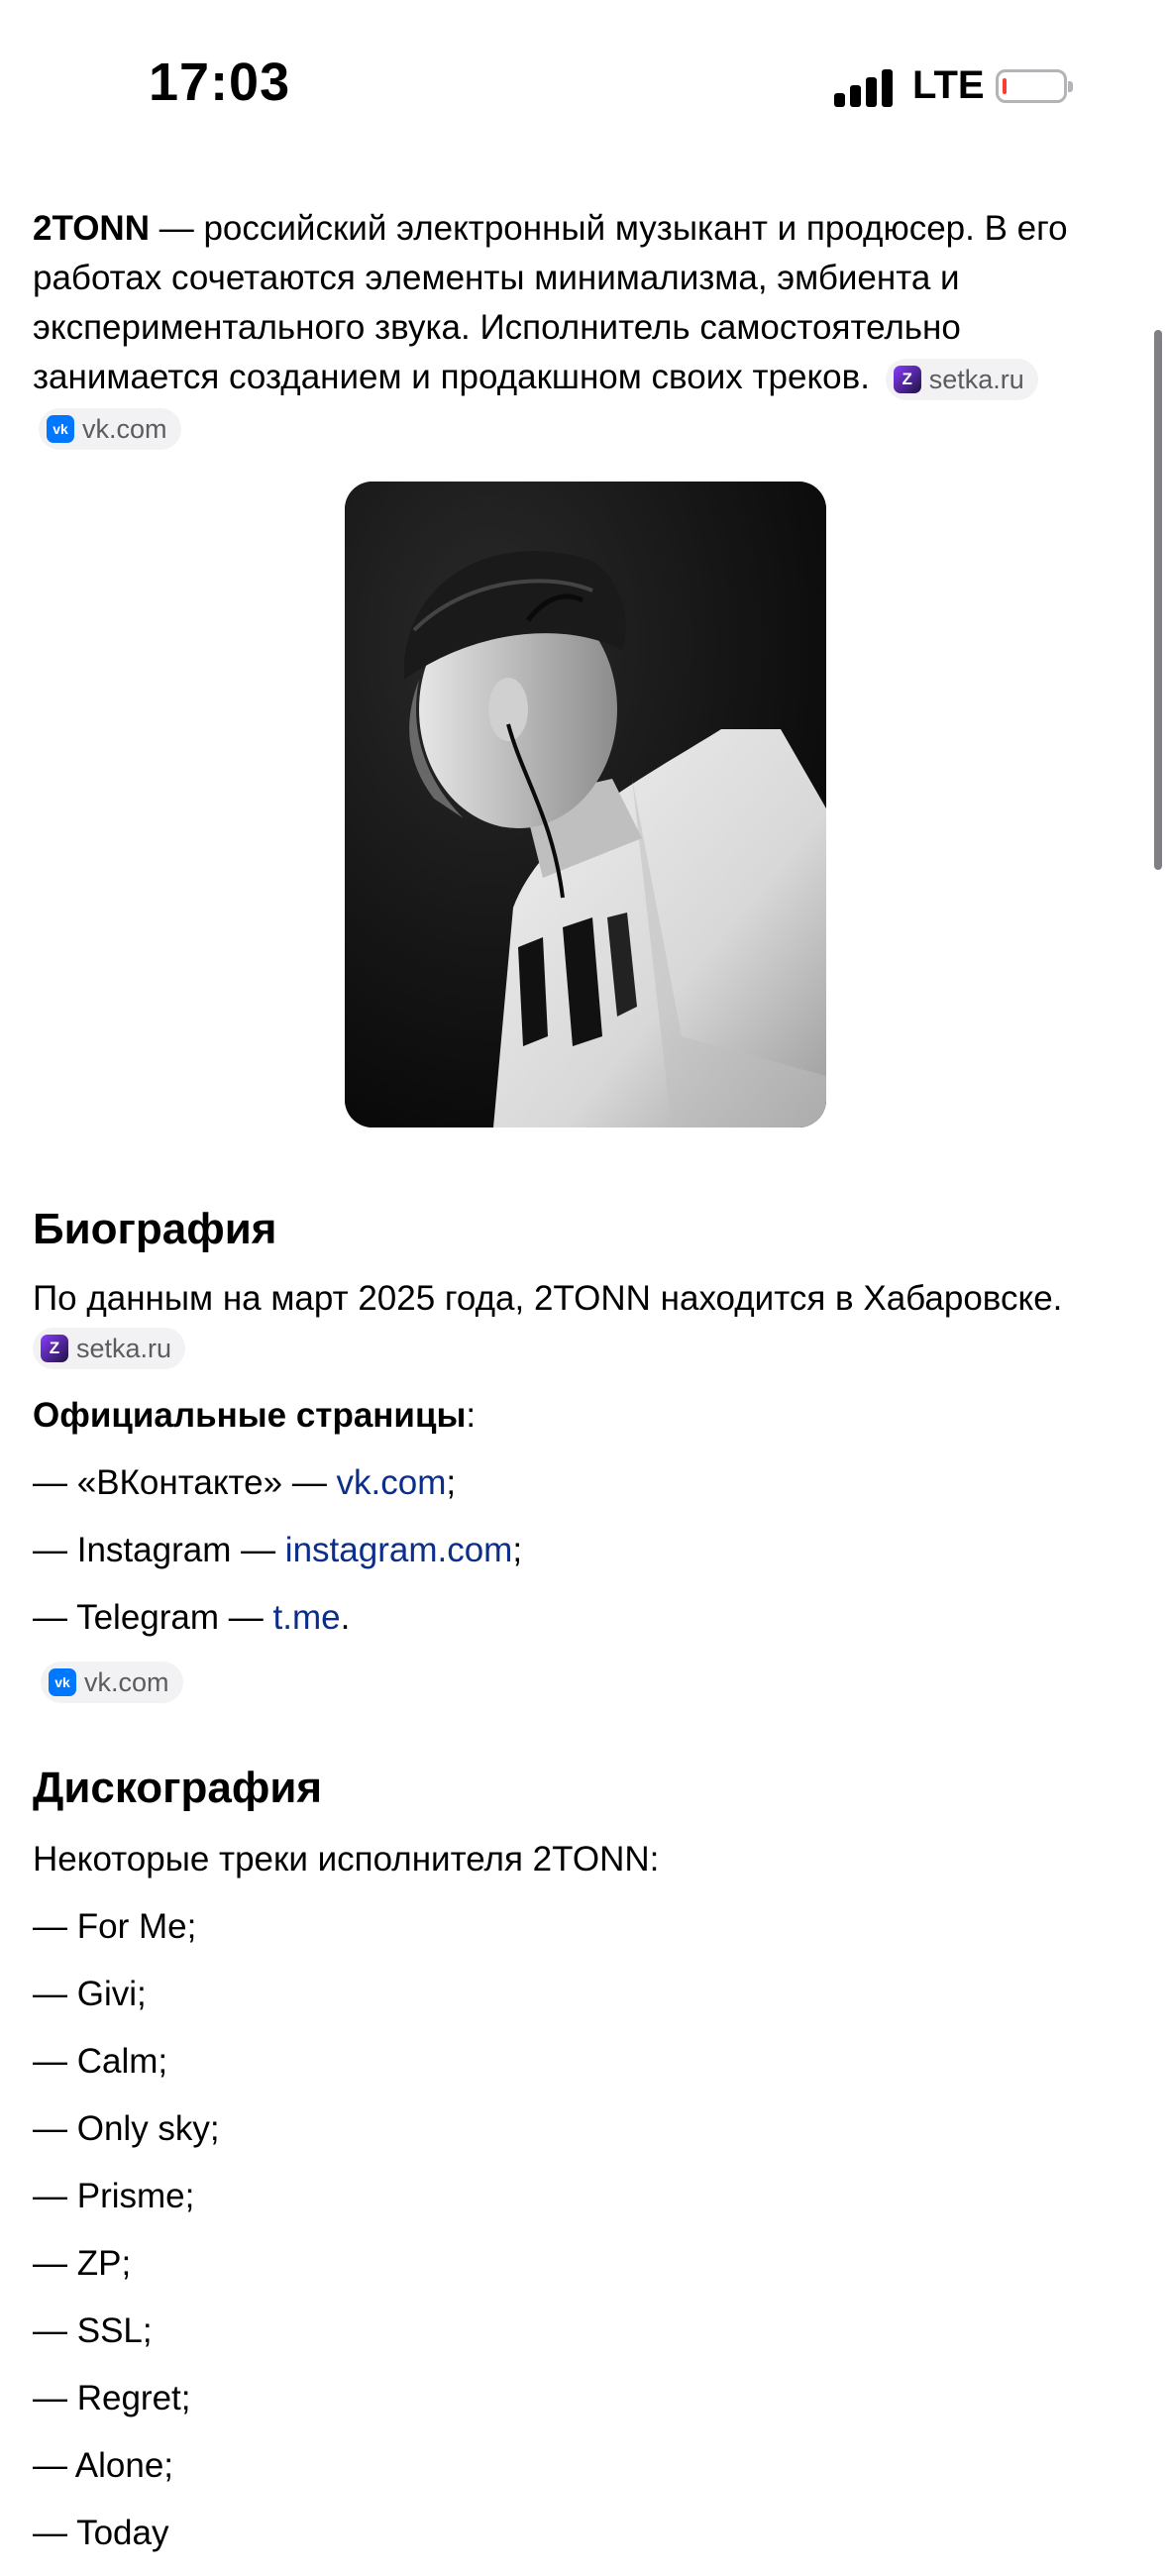 The width and height of the screenshot is (1168, 2576). I want to click on discography-section: Дискография, so click(582, 1788).